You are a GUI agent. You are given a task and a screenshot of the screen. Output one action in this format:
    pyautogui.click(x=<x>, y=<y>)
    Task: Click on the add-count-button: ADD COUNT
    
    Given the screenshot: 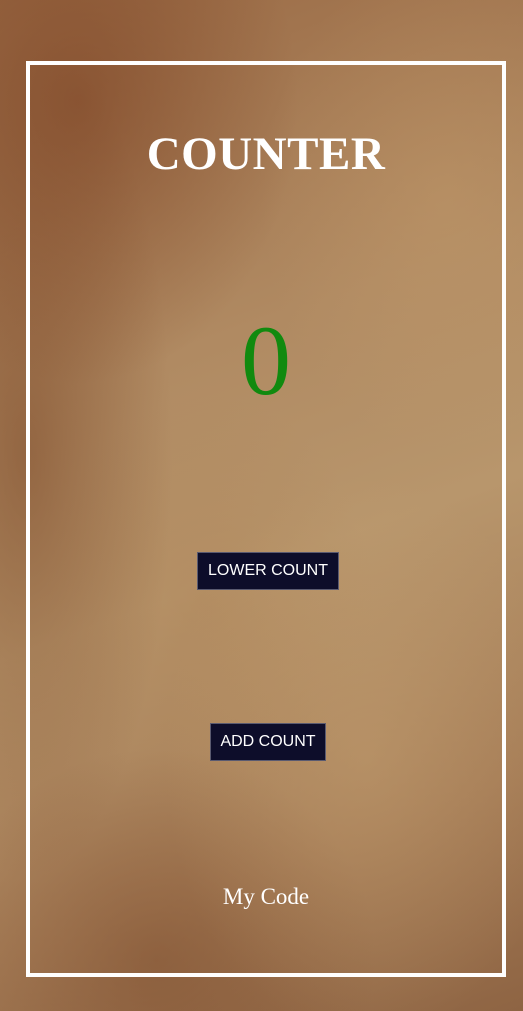 What is the action you would take?
    pyautogui.click(x=268, y=742)
    